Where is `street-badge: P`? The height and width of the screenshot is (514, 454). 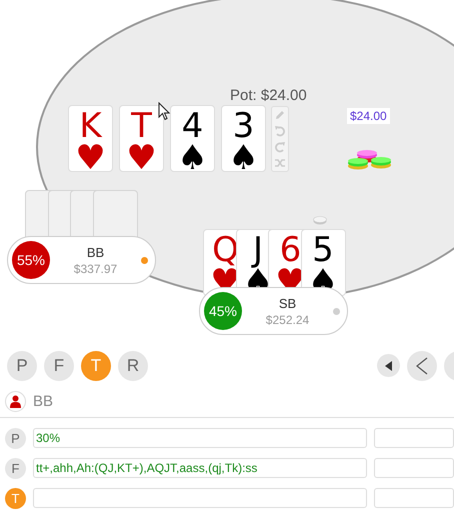
street-badge: P is located at coordinates (15, 438).